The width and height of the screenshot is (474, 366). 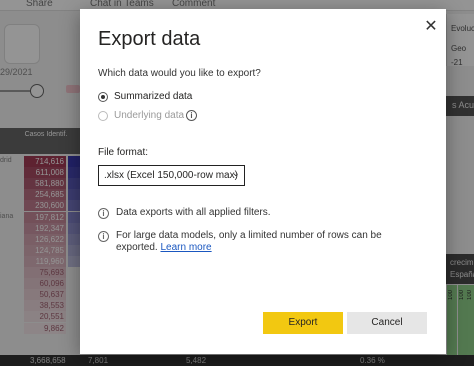 I want to click on file-format-value: .xlsx (Excel 150,000-row max), so click(x=171, y=175).